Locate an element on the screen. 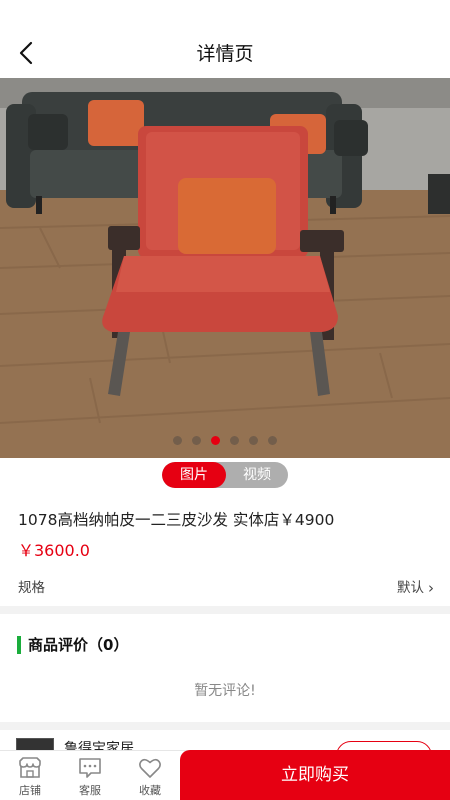  tab-favorite: 收藏 is located at coordinates (150, 777).